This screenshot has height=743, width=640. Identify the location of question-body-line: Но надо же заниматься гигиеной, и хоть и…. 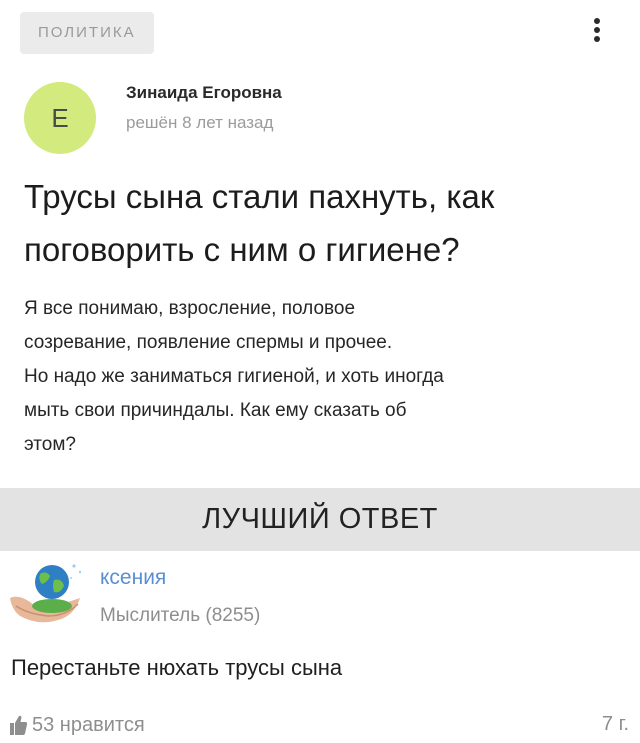
(234, 376).